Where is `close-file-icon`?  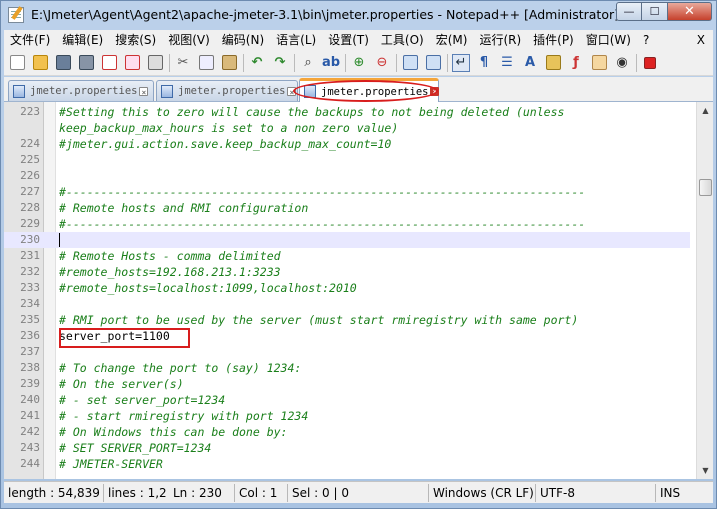
close-file-icon is located at coordinates (109, 63).